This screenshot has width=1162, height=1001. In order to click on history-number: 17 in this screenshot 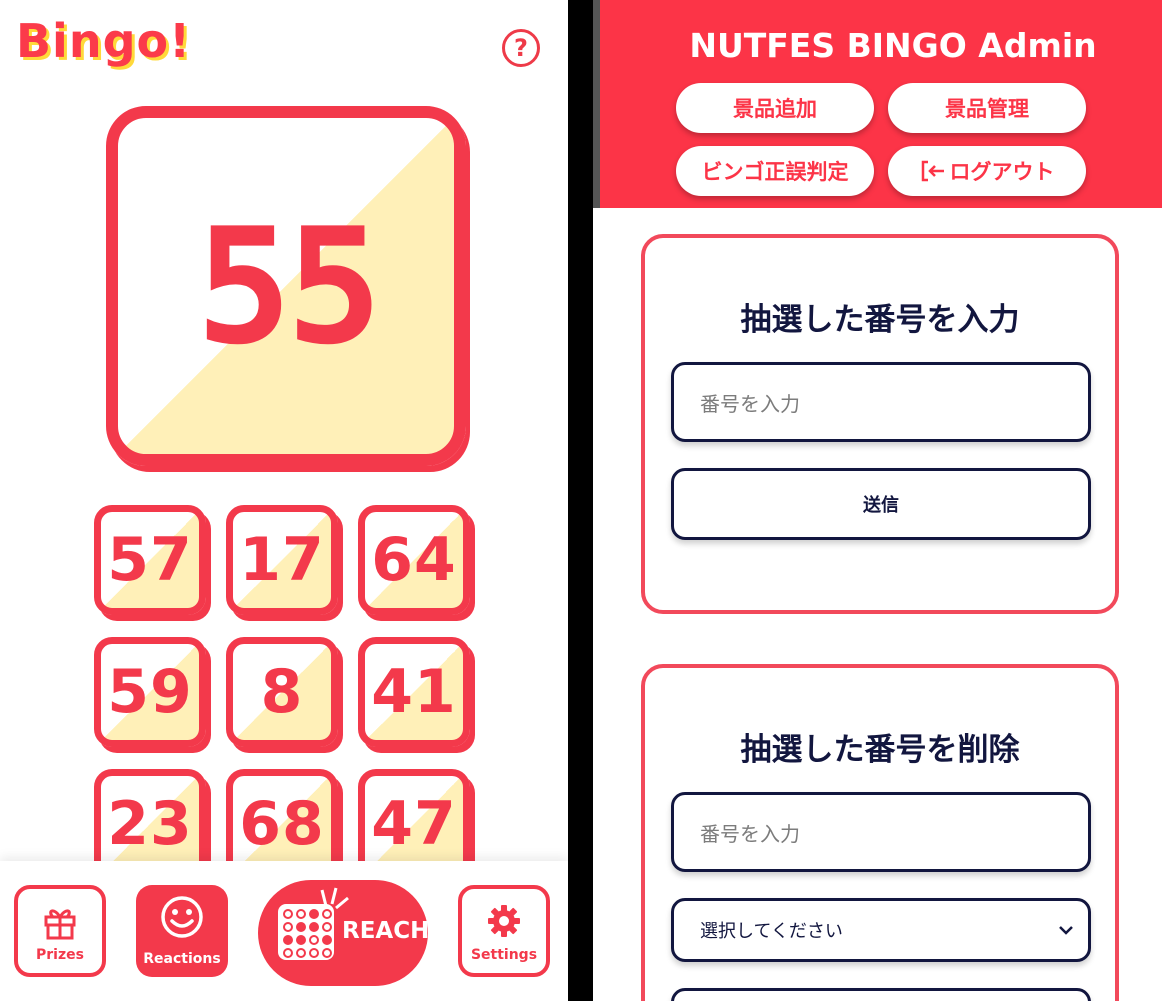, I will do `click(282, 560)`.